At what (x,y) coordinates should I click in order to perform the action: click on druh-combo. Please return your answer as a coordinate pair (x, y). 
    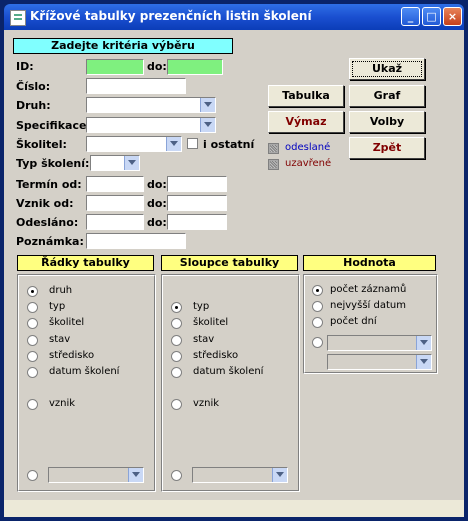
    Looking at the image, I should click on (151, 105).